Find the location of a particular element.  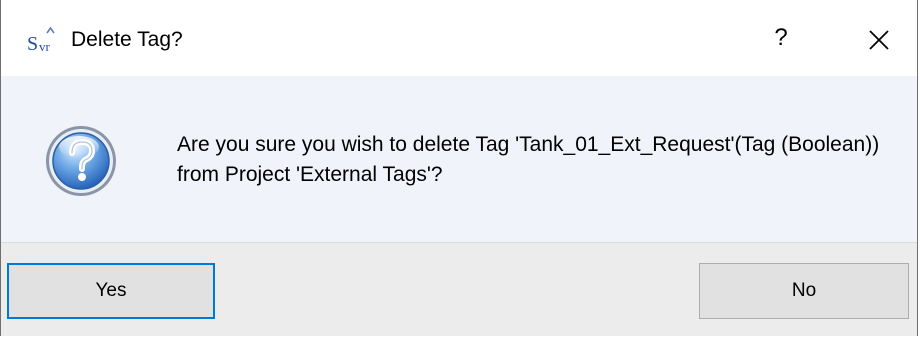

svg-text: vr is located at coordinates (45, 46).